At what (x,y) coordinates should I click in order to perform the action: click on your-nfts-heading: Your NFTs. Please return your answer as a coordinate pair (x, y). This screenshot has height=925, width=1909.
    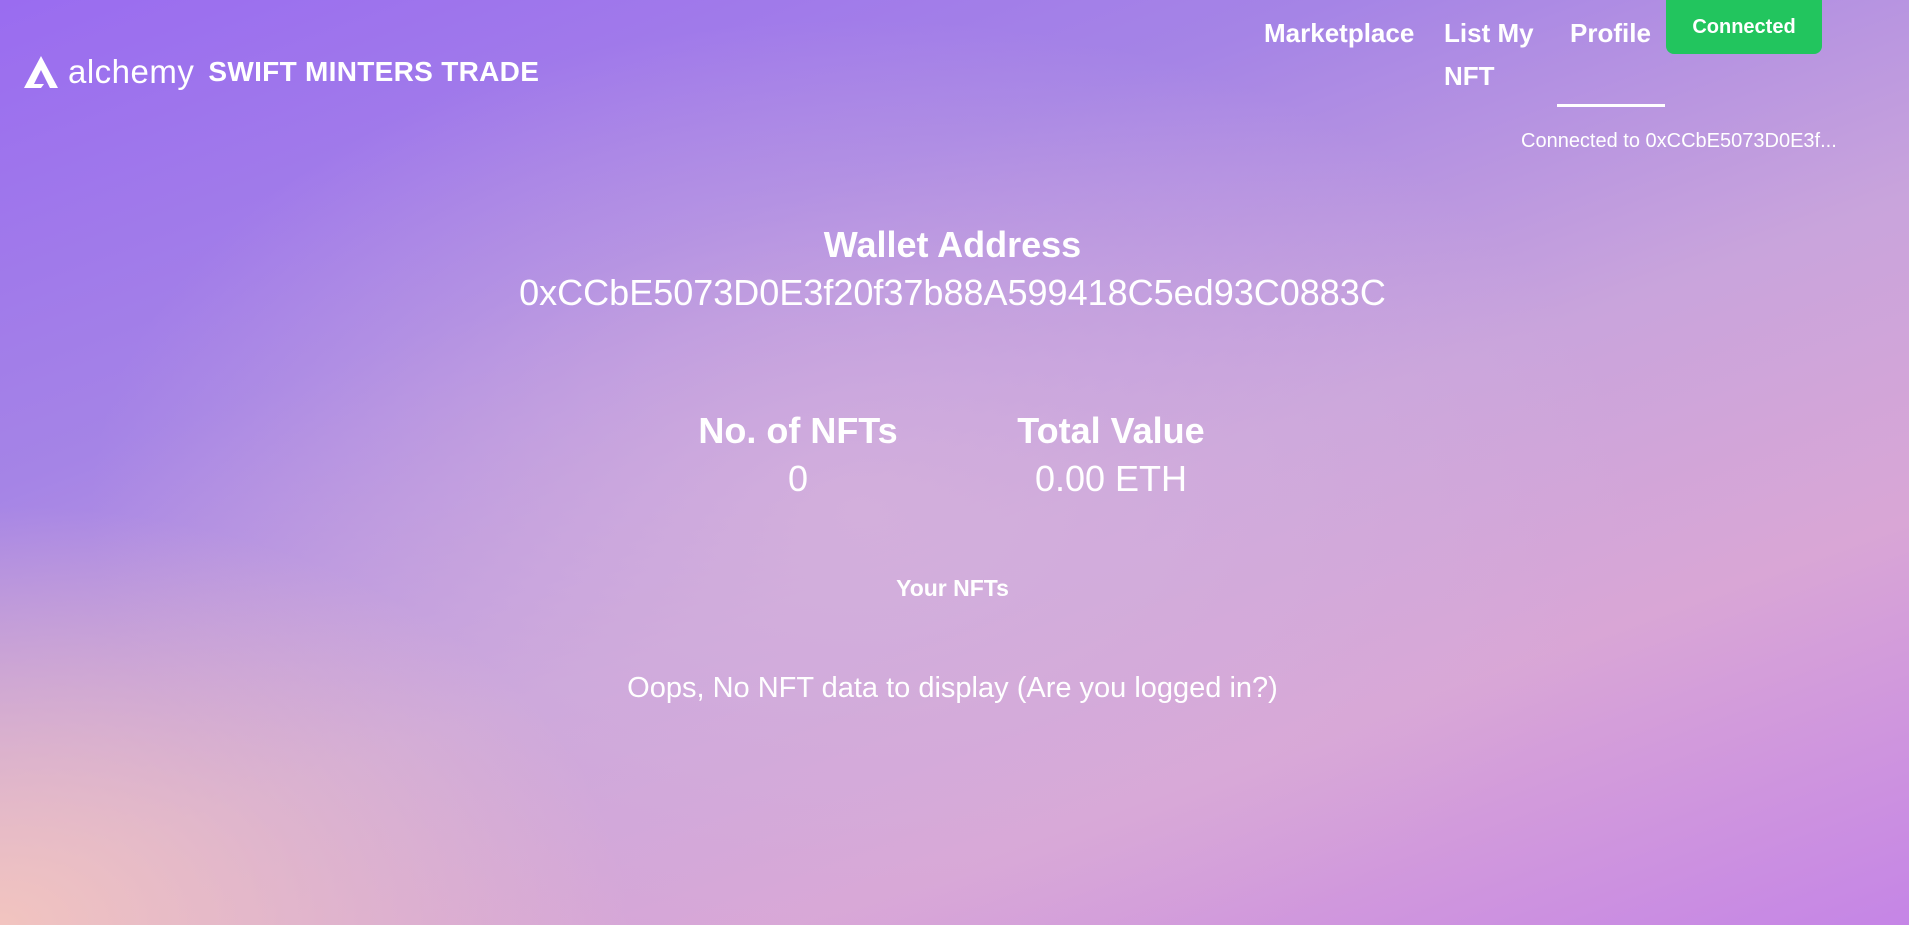
    Looking at the image, I should click on (952, 588).